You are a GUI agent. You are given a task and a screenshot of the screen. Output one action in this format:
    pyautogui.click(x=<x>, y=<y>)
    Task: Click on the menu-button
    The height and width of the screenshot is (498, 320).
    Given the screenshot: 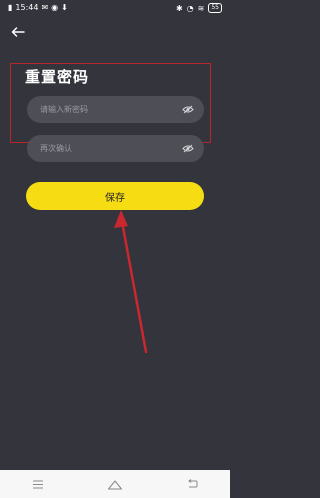 What is the action you would take?
    pyautogui.click(x=38, y=484)
    